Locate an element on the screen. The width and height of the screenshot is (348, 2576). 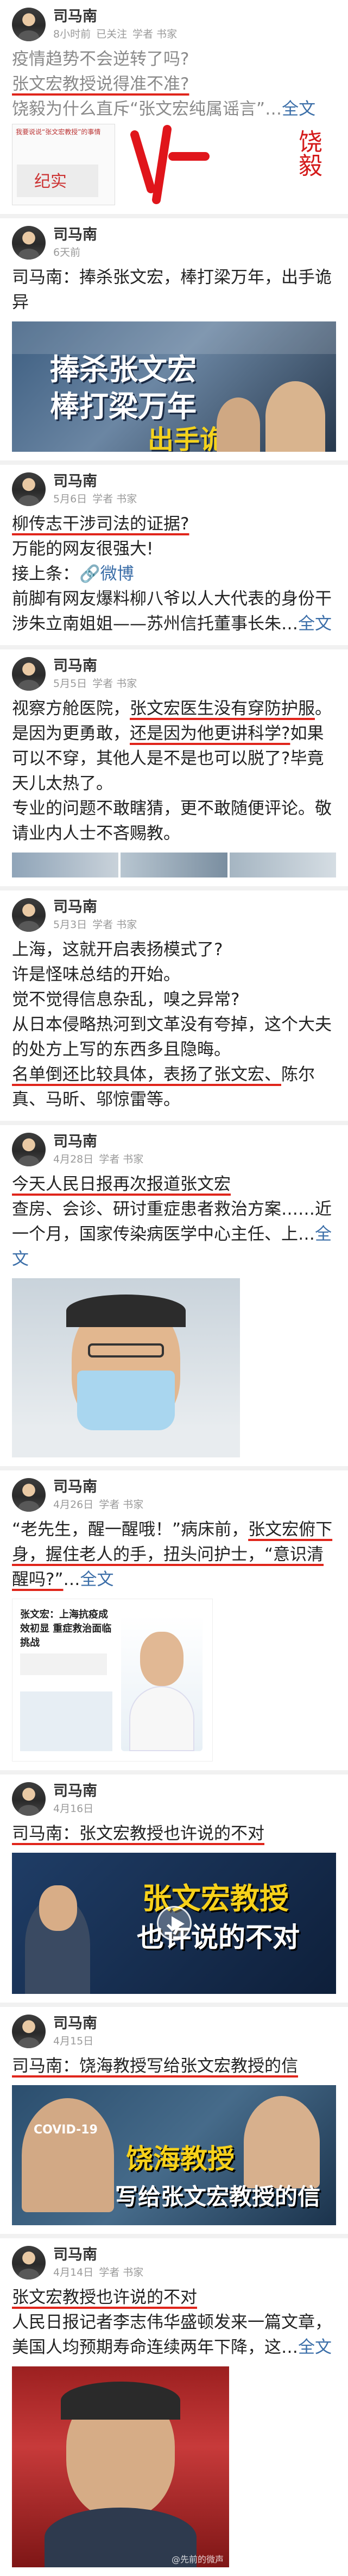
follow-status: 已关注 is located at coordinates (112, 34).